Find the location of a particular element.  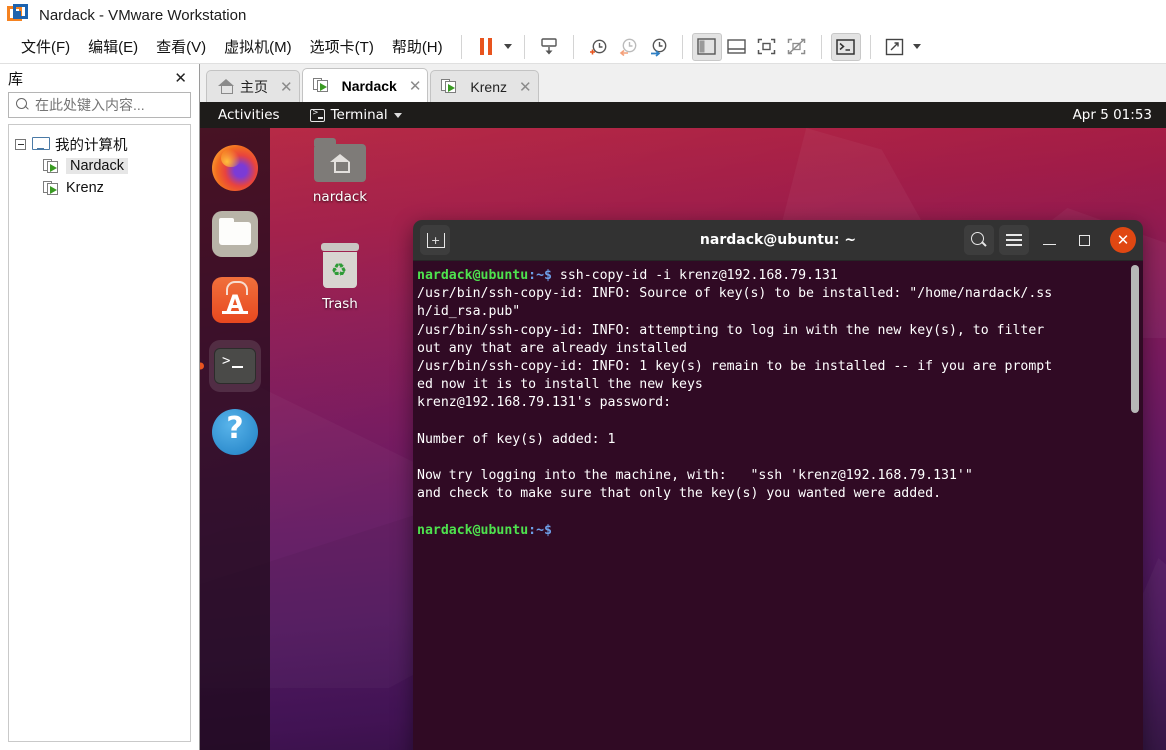

menu-tabs: 选项卡(T) is located at coordinates (342, 46).